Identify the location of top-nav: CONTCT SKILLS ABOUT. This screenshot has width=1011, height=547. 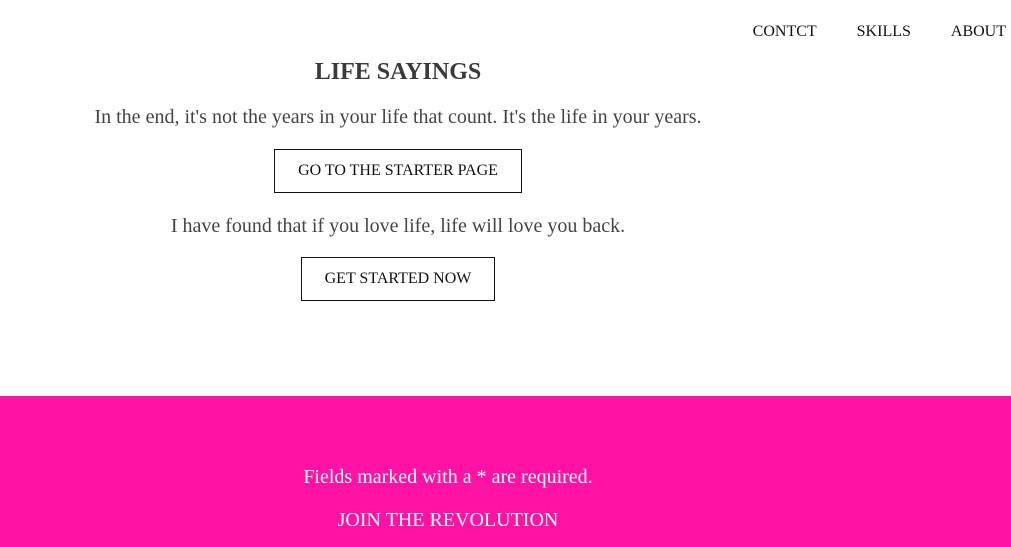
(859, 32).